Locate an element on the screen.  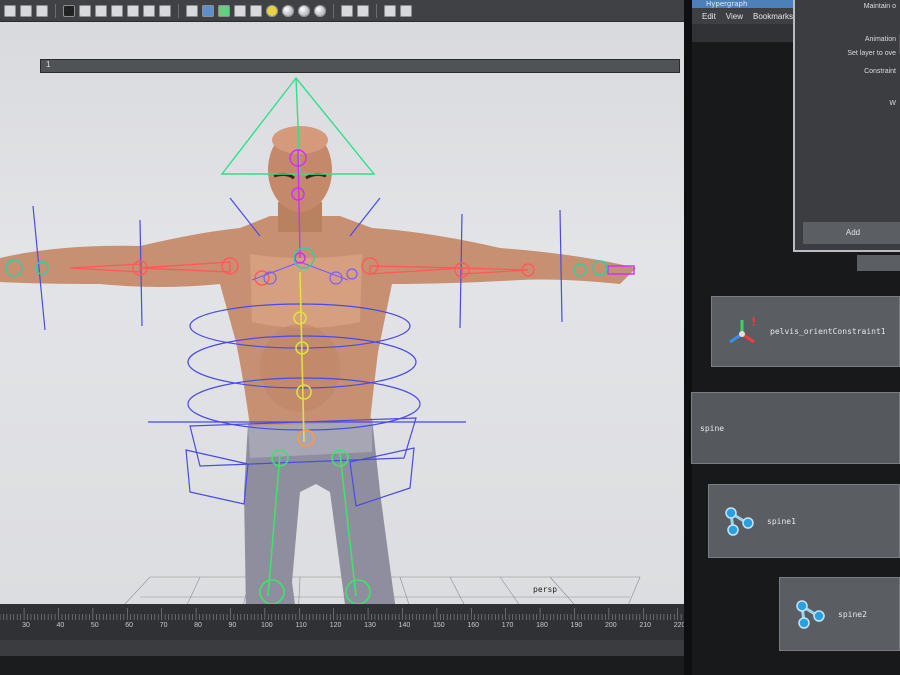
isolate2-icon is located at coordinates (390, 10).